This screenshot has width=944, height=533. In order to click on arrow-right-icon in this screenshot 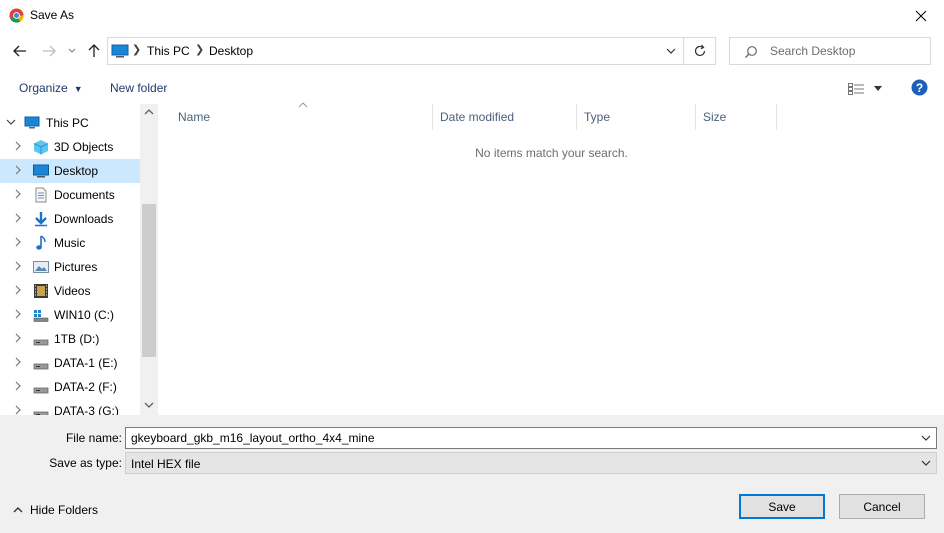, I will do `click(49, 51)`.